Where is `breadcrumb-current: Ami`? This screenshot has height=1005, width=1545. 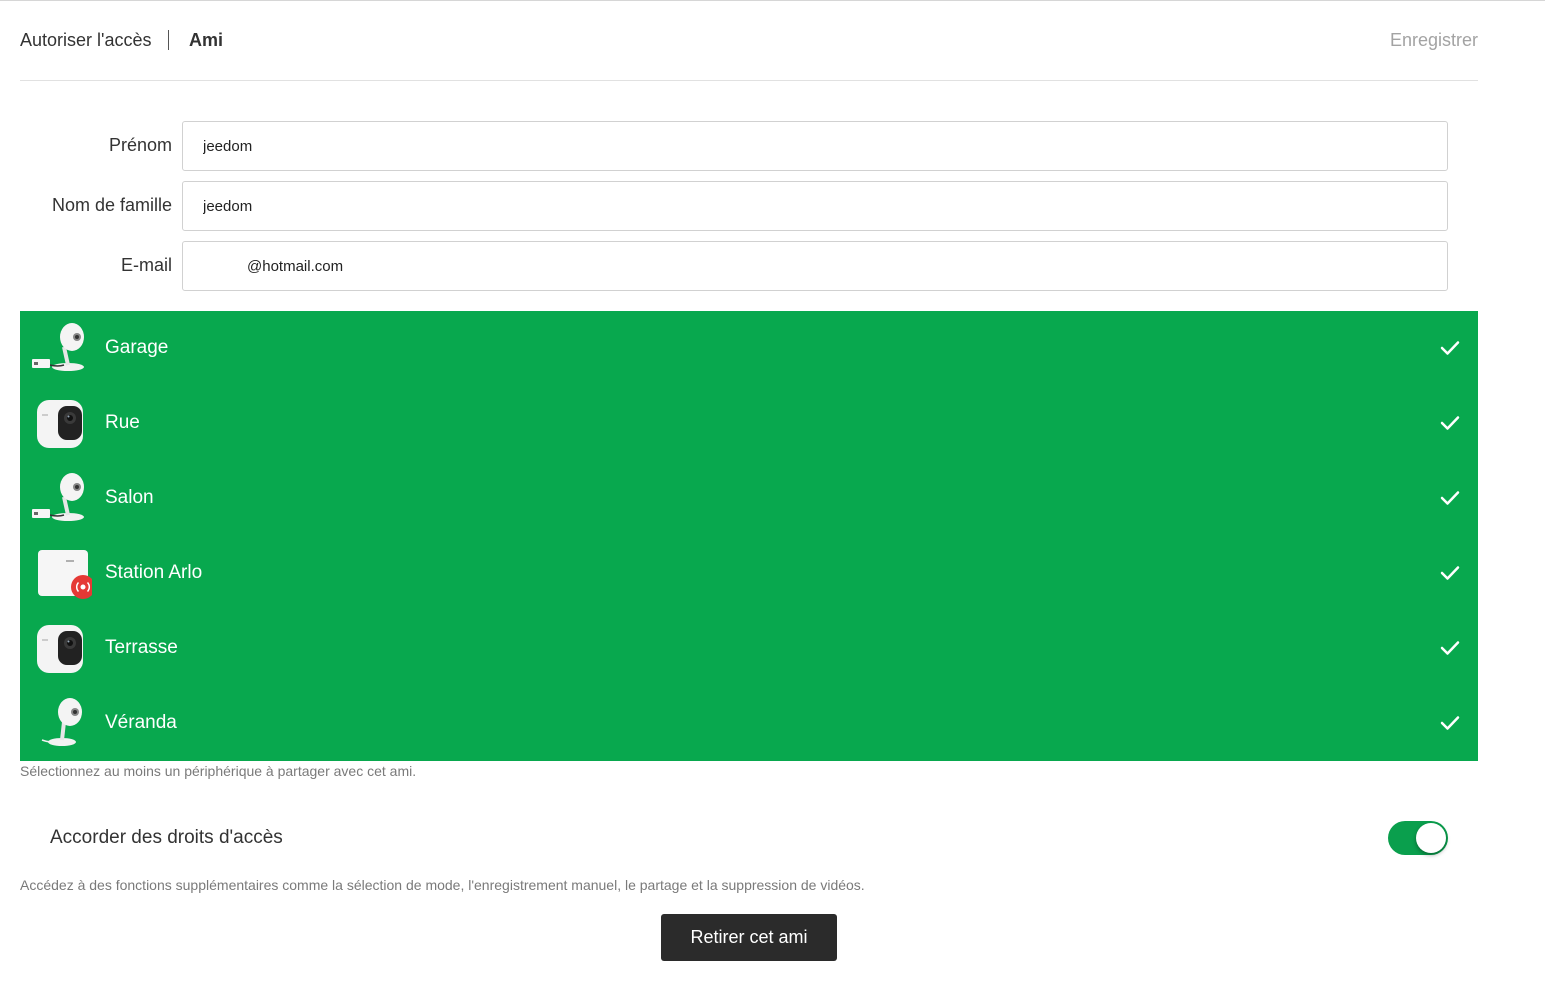 breadcrumb-current: Ami is located at coordinates (206, 40).